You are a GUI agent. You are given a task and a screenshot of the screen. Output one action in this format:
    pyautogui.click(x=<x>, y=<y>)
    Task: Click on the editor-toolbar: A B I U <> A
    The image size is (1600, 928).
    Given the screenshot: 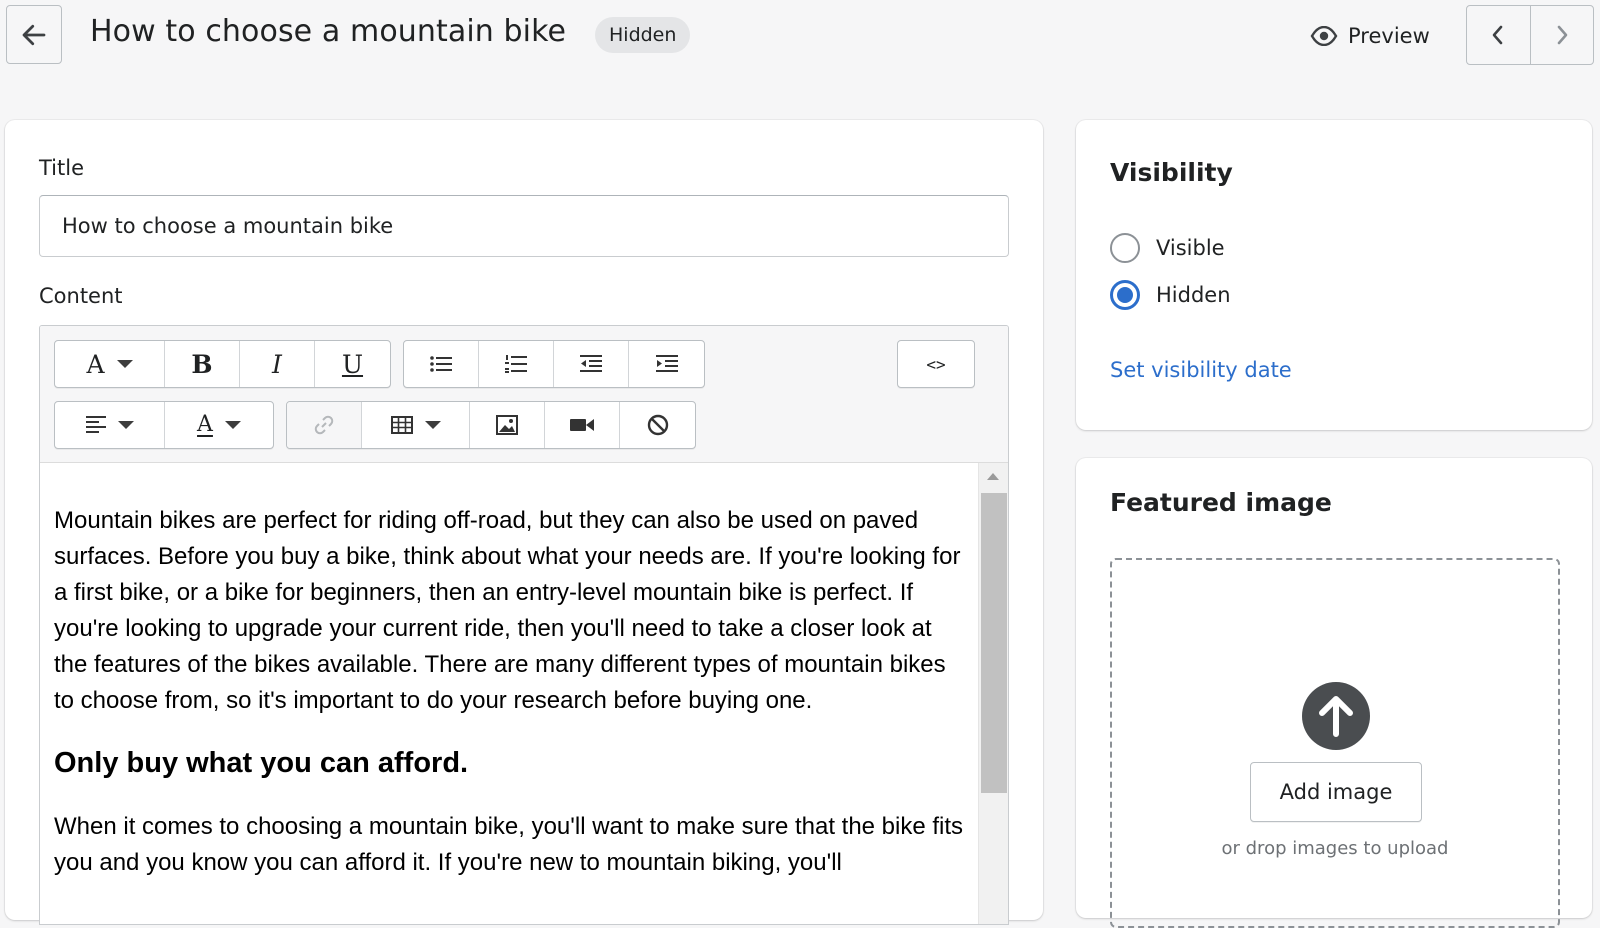 What is the action you would take?
    pyautogui.click(x=524, y=394)
    